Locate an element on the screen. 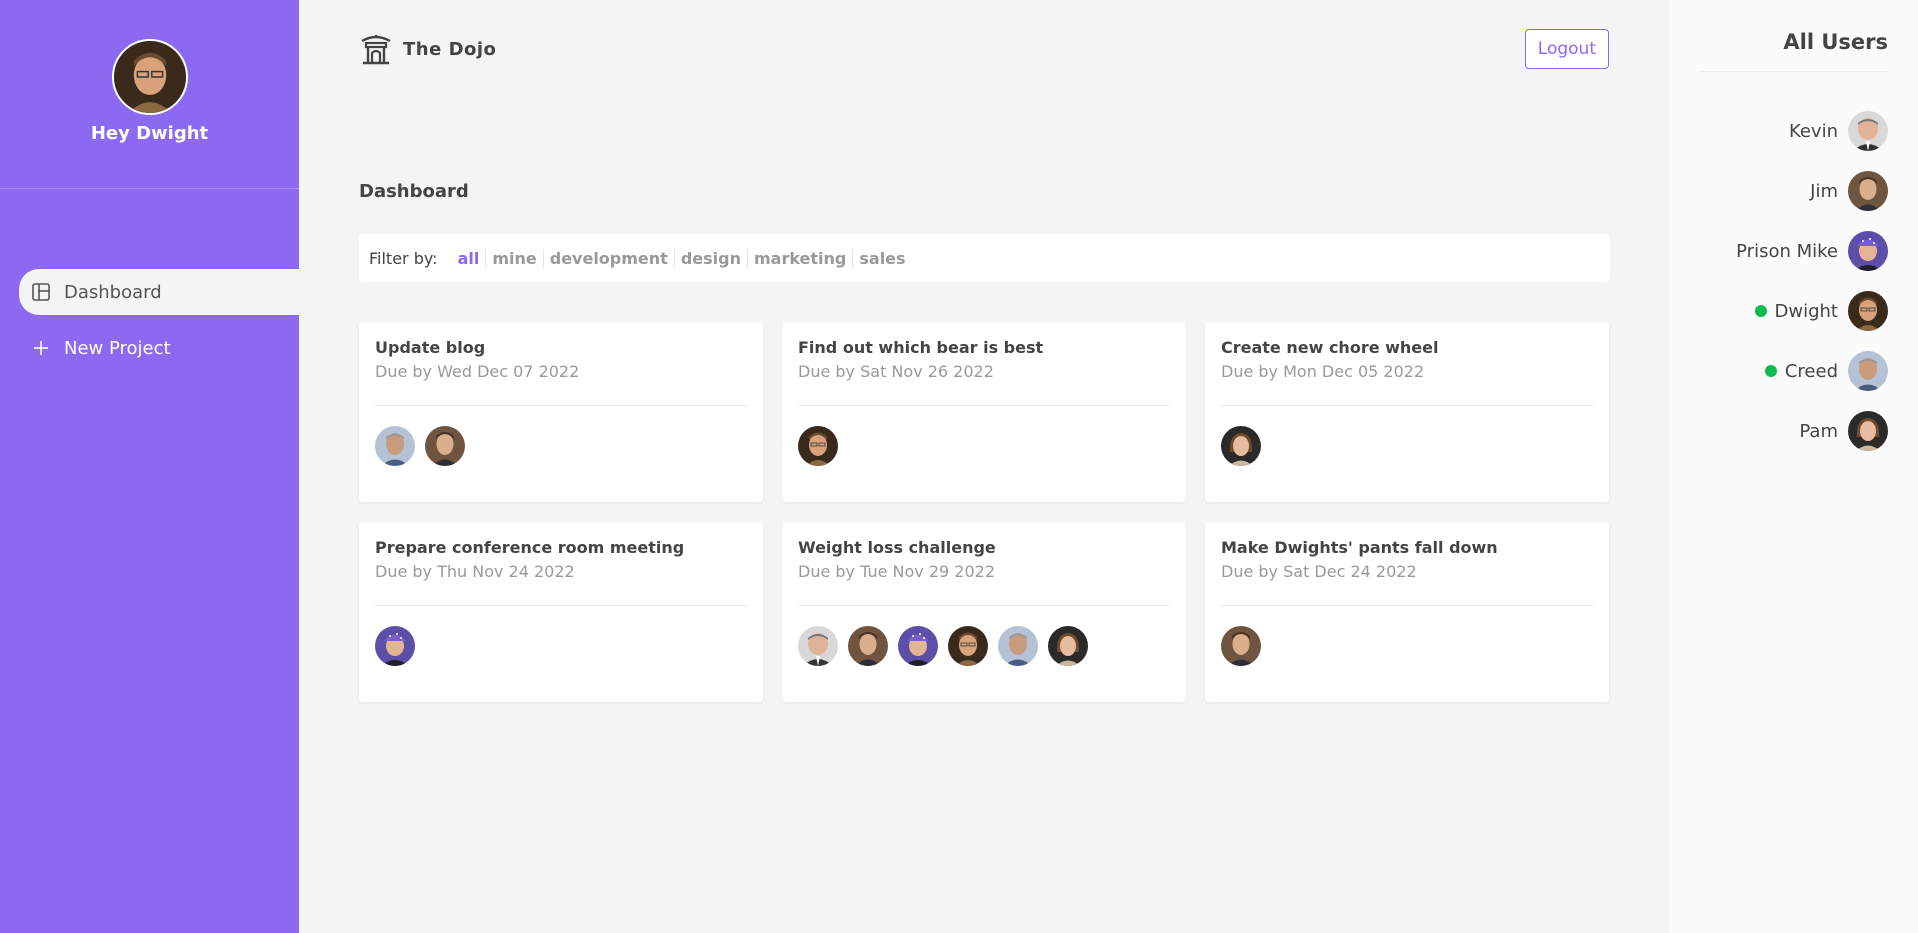 This screenshot has height=933, width=1918. current-user-avatar is located at coordinates (149, 77).